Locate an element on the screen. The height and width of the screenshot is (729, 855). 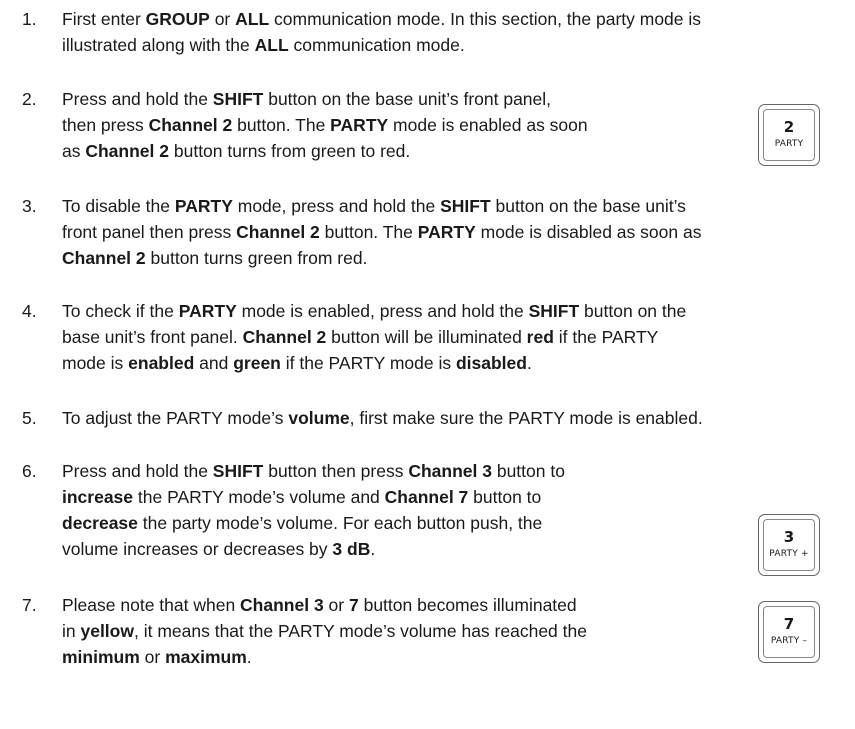
bold-text: red is located at coordinates (540, 337).